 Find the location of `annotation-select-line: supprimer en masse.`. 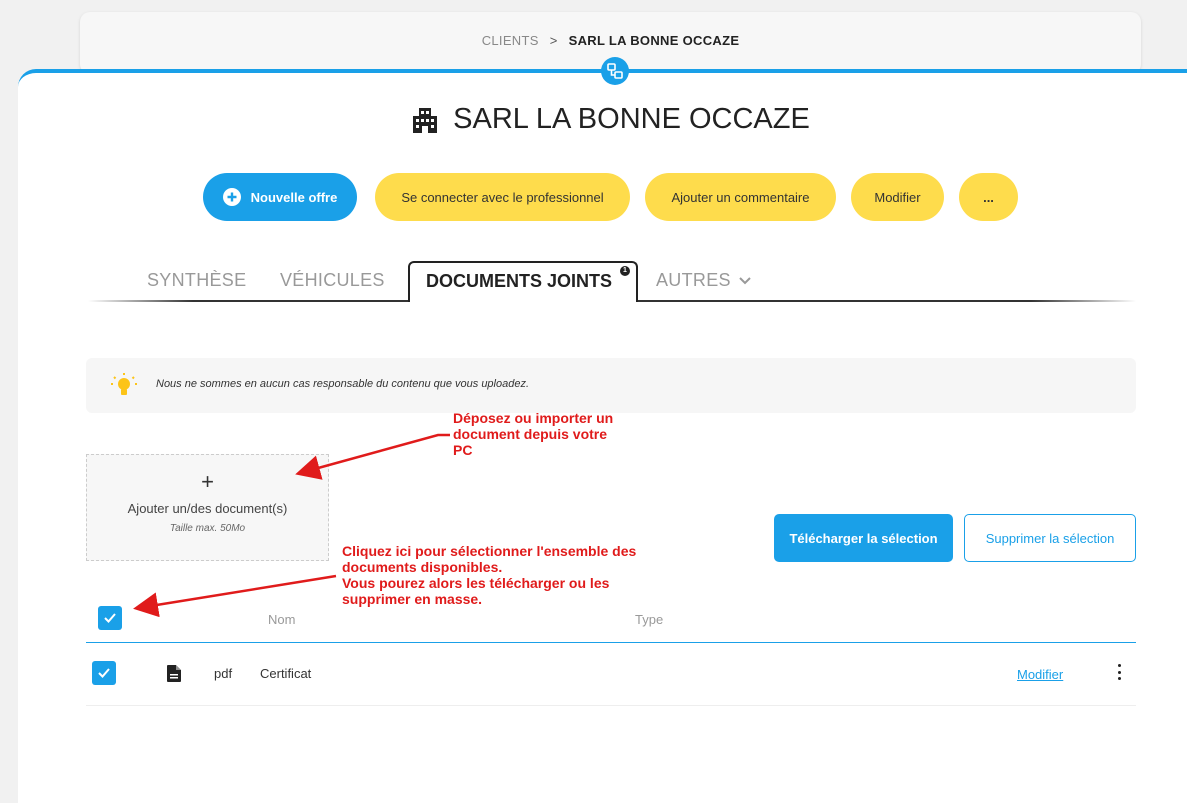

annotation-select-line: supprimer en masse. is located at coordinates (412, 599).